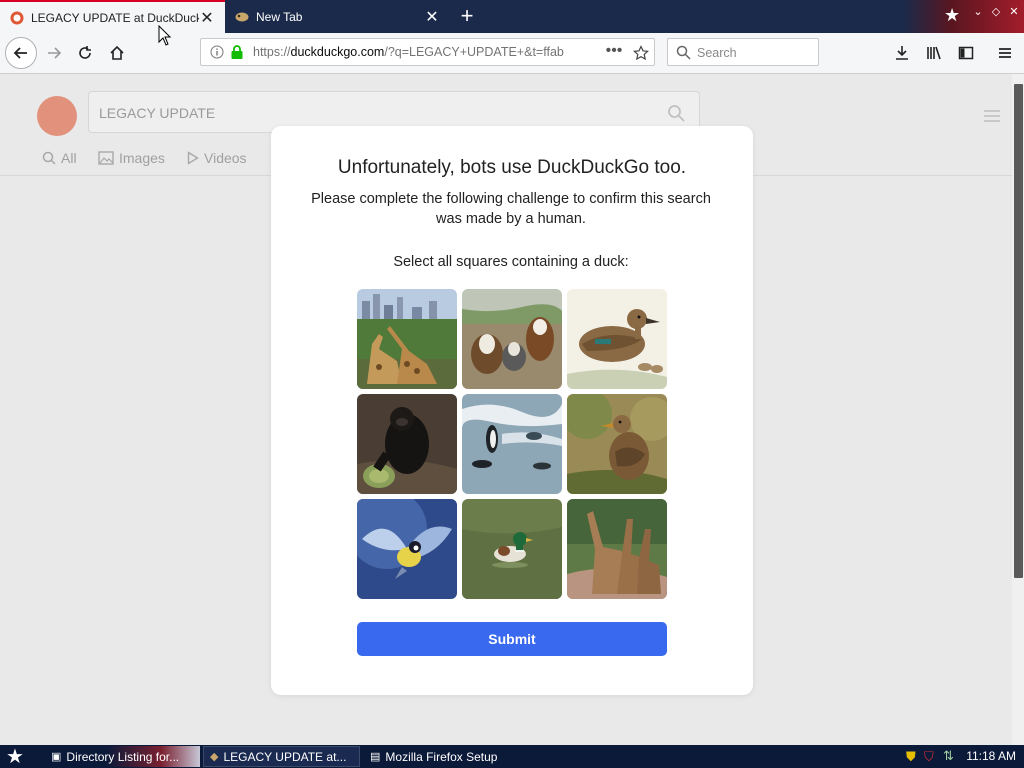 The width and height of the screenshot is (1024, 768). What do you see at coordinates (512, 167) in the screenshot?
I see `challenge-title: Unfortunately, bots use DuckDuckGo too.` at bounding box center [512, 167].